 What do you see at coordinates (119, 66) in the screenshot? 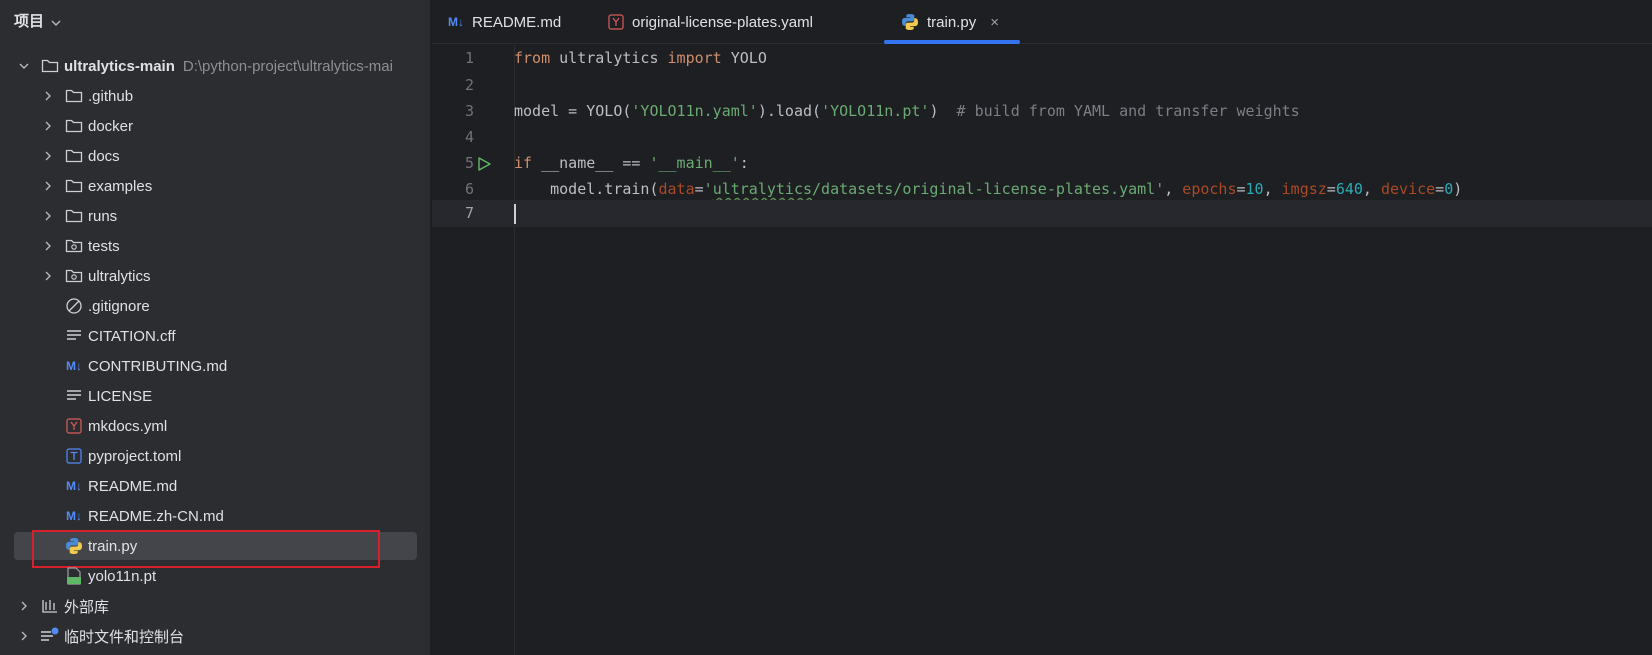
I see `tree-item-label: ultralytics-main` at bounding box center [119, 66].